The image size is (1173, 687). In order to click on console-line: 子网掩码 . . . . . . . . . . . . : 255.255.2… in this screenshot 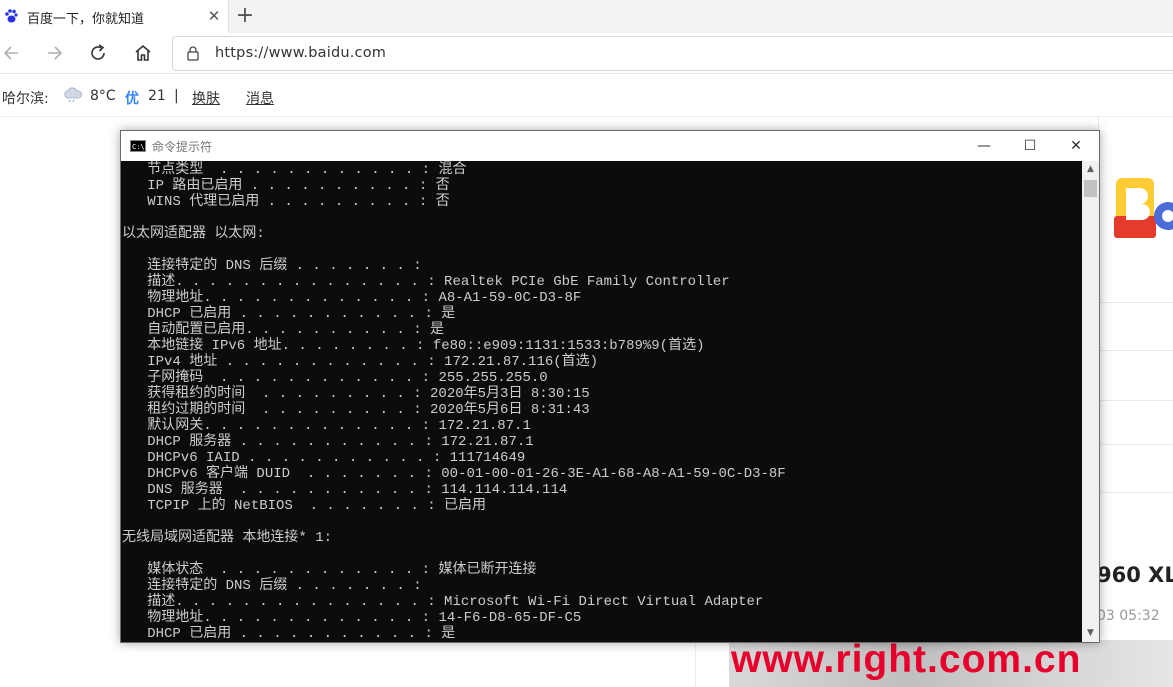, I will do `click(335, 378)`.